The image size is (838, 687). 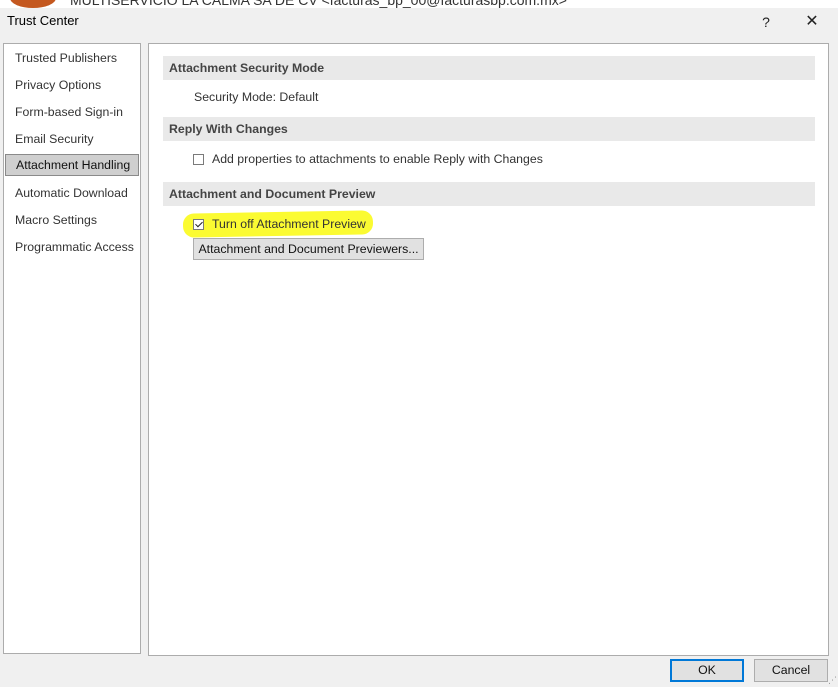 I want to click on sidebar-item-email-security: Email Security, so click(x=72, y=139).